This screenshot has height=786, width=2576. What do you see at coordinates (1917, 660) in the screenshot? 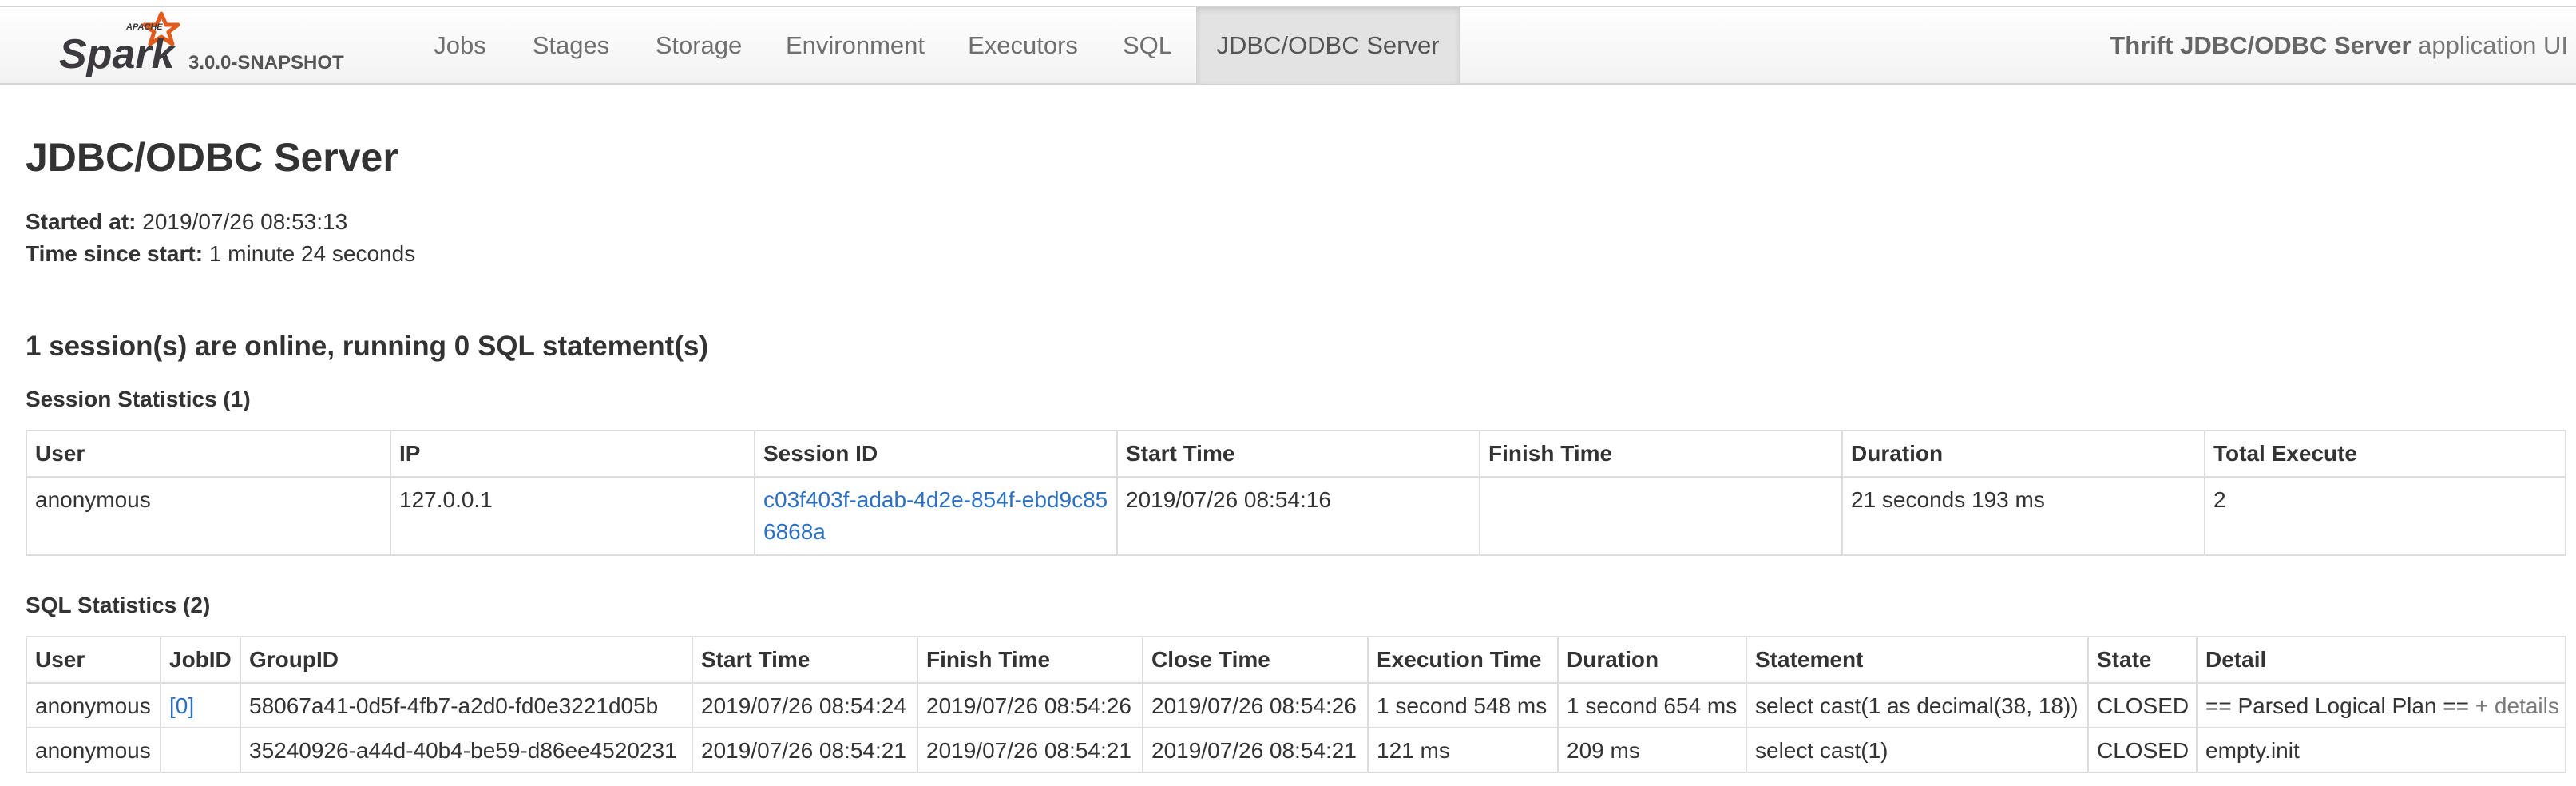
I see `column-header-statement: Statement` at bounding box center [1917, 660].